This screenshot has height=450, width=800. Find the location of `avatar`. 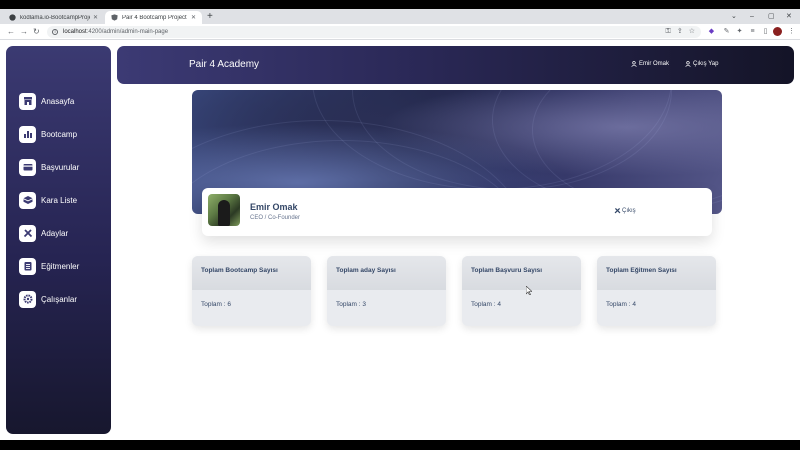

avatar is located at coordinates (224, 210).